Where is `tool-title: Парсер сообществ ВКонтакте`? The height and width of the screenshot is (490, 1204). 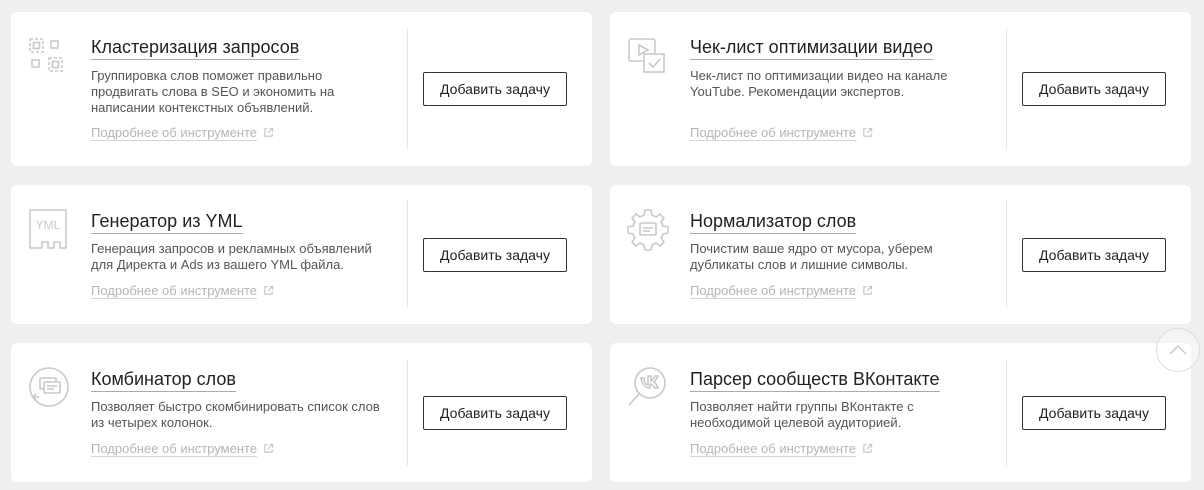
tool-title: Парсер сообществ ВКонтакте is located at coordinates (815, 380).